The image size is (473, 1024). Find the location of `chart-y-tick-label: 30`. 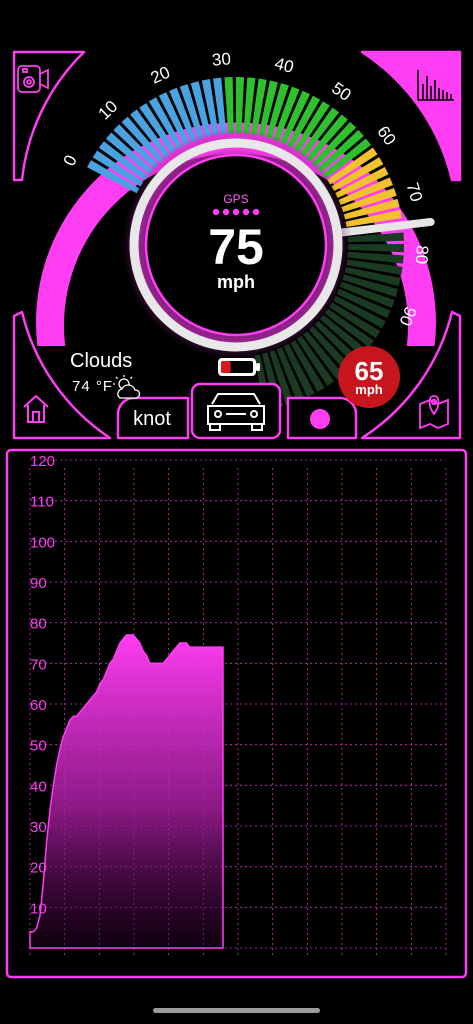

chart-y-tick-label: 30 is located at coordinates (38, 827).